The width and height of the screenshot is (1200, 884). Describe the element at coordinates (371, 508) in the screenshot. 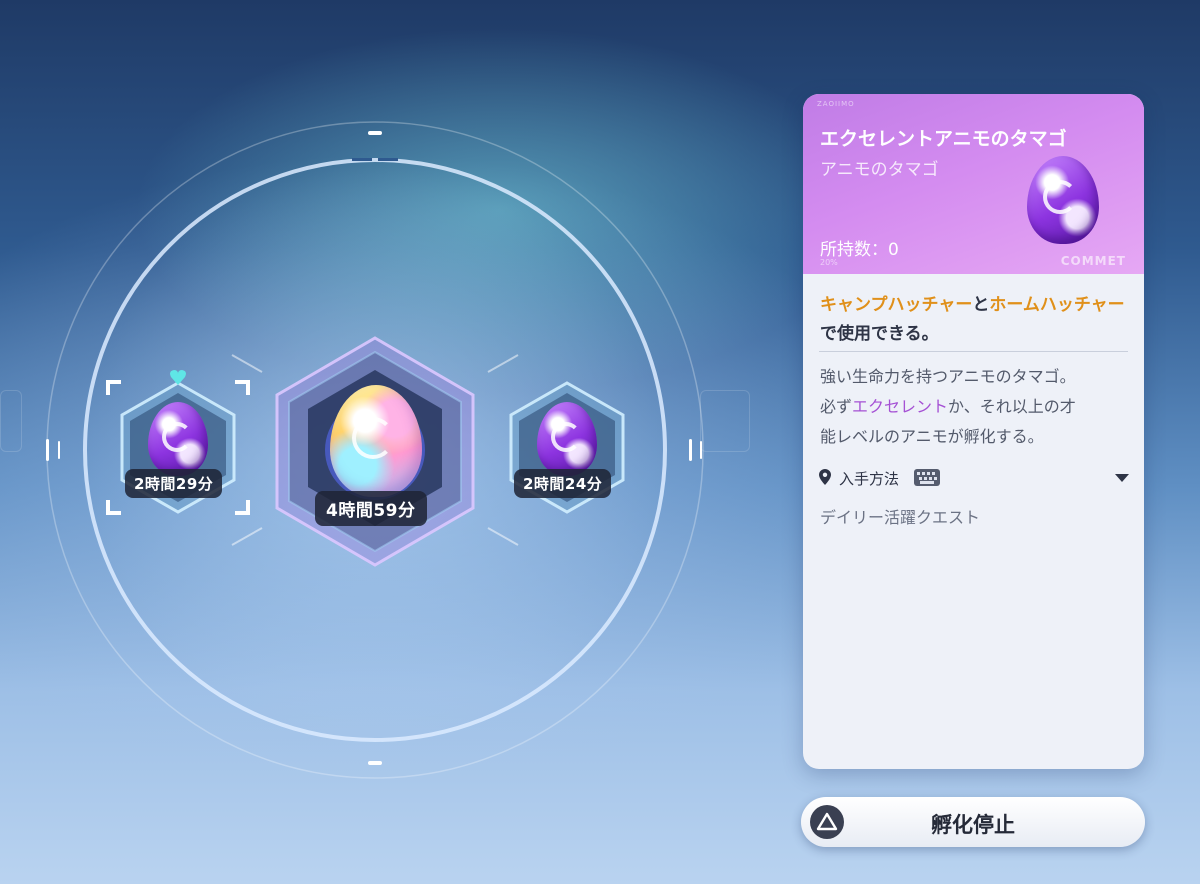

I see `slot-timer: 4時間59分` at that location.